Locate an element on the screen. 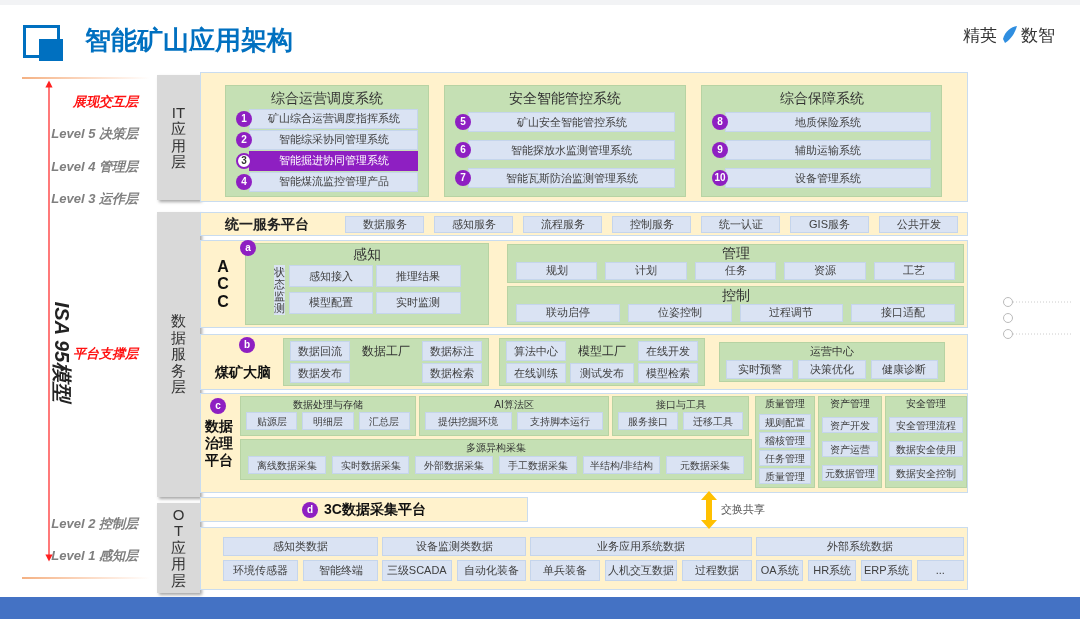  management-item: 资源 is located at coordinates (825, 270).